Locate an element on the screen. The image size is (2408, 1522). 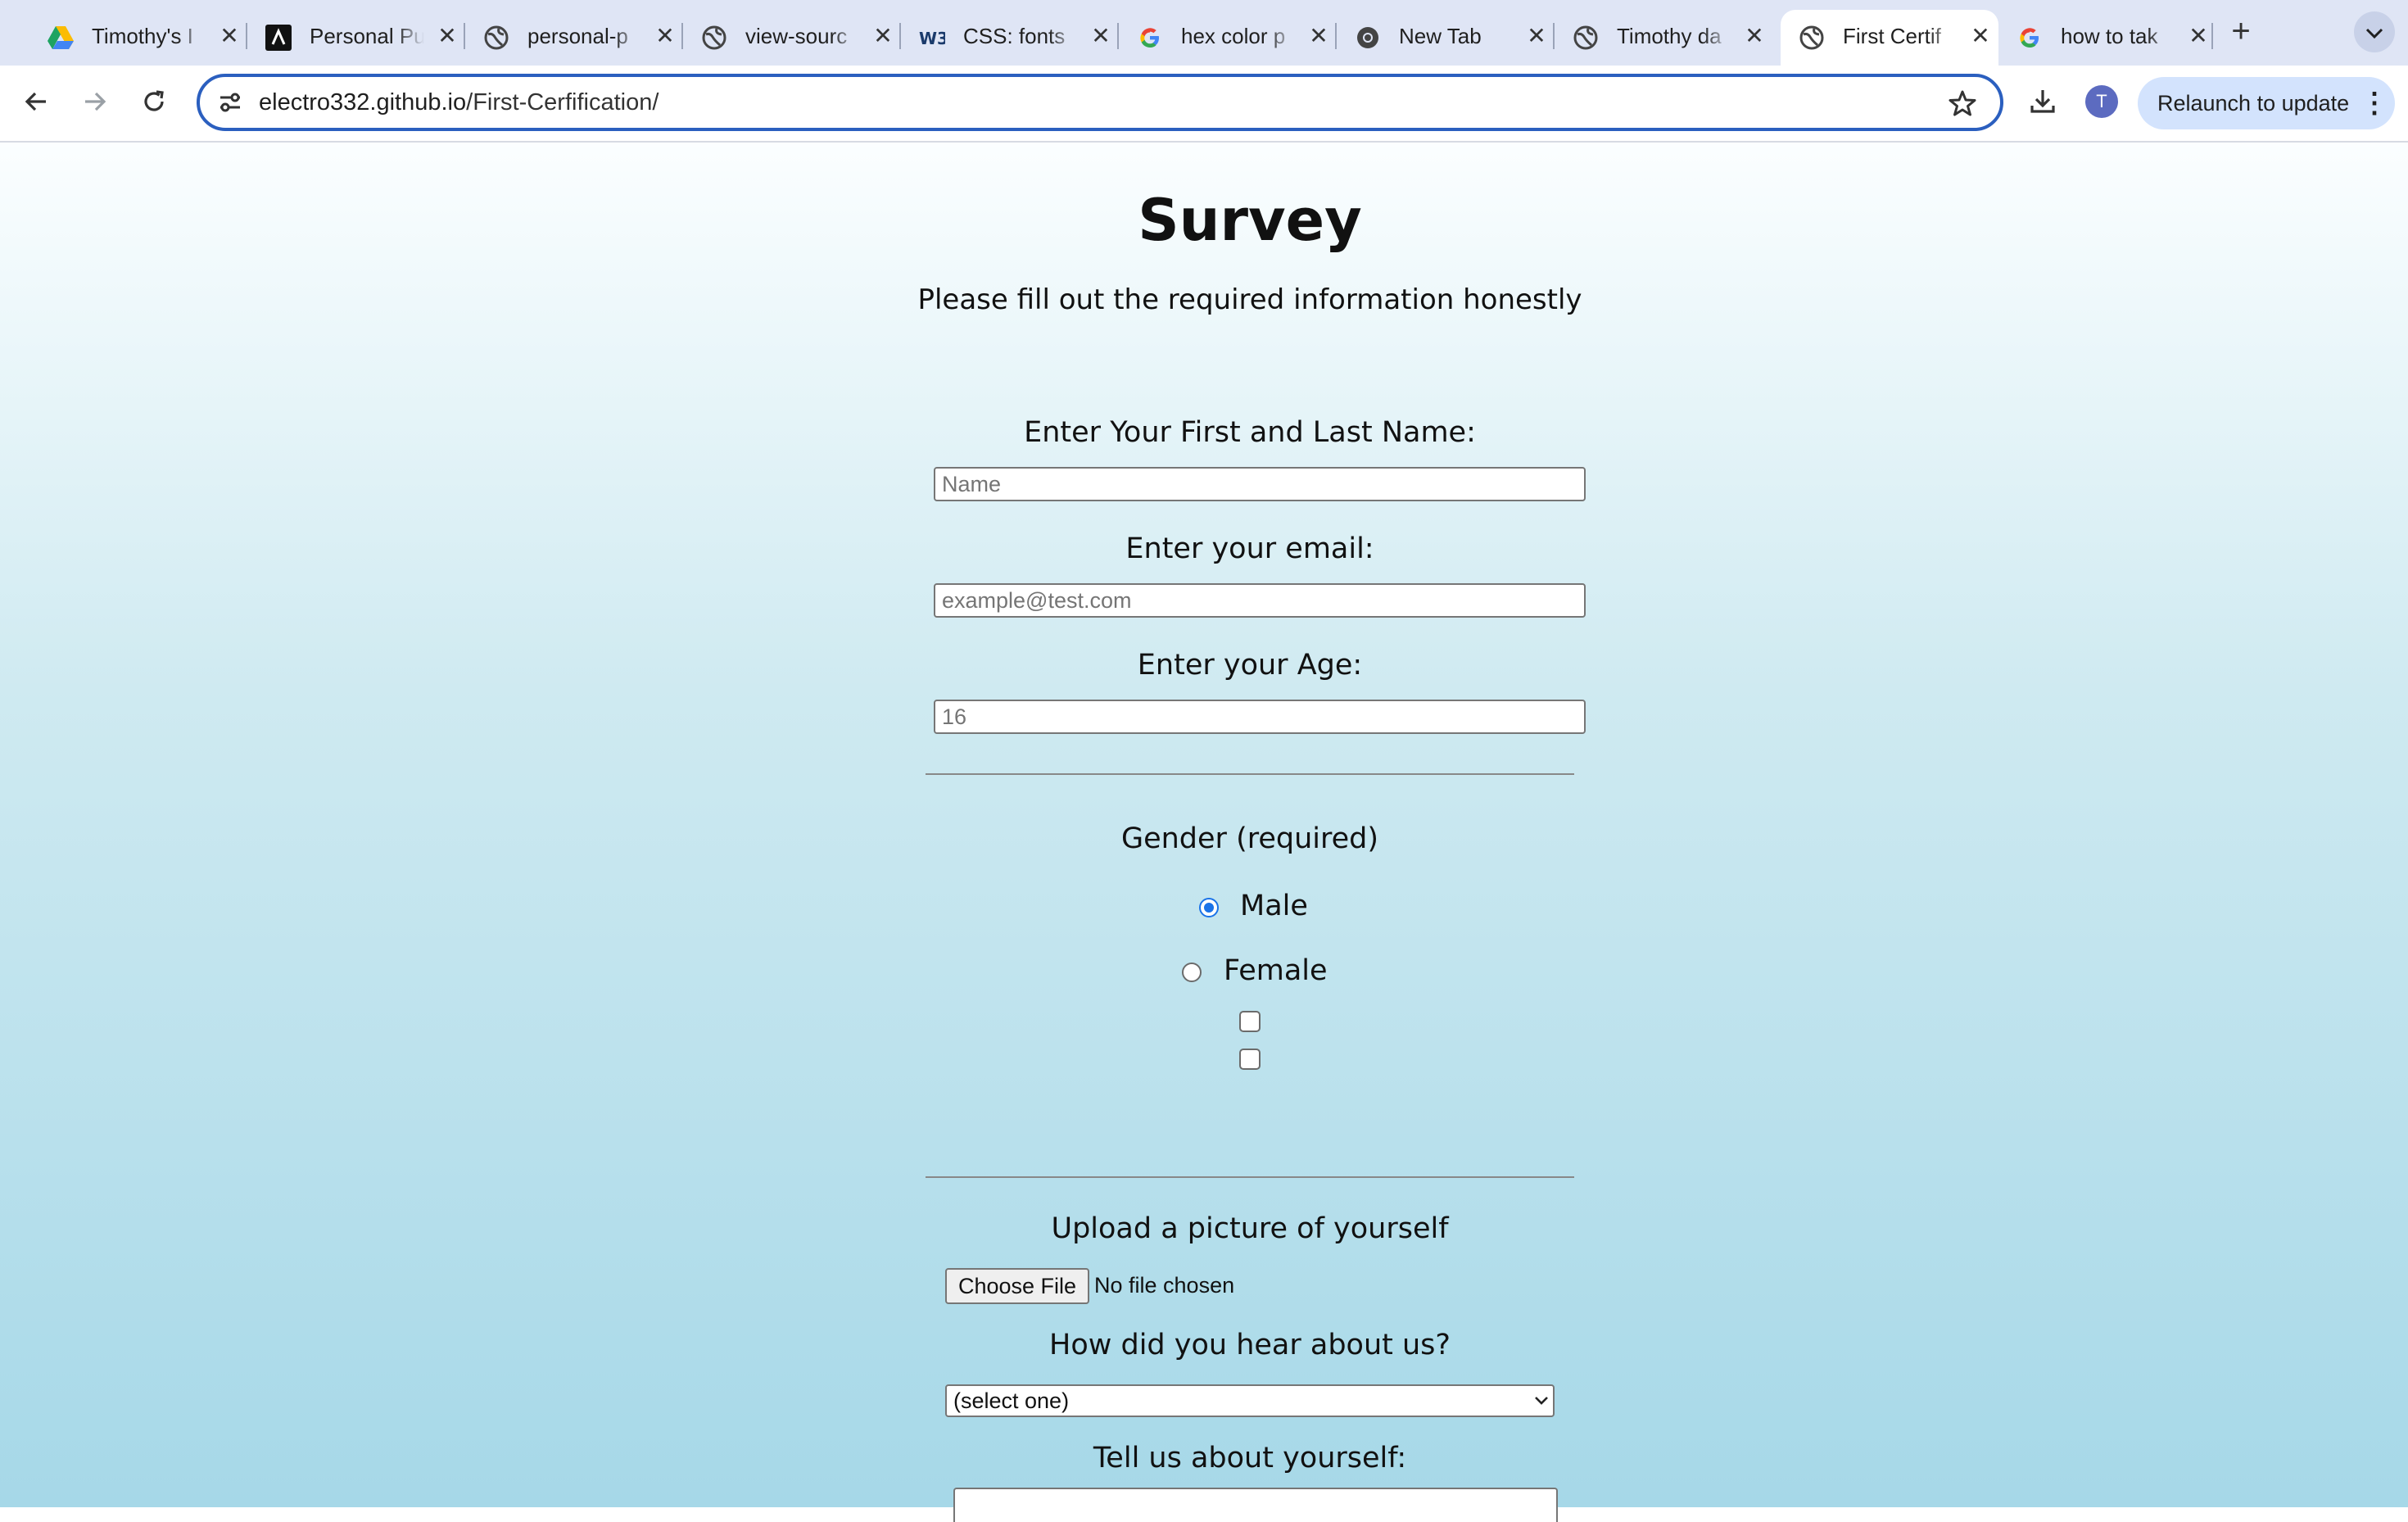
tab-google-drive: Timothy's I ✕ is located at coordinates (138, 38).